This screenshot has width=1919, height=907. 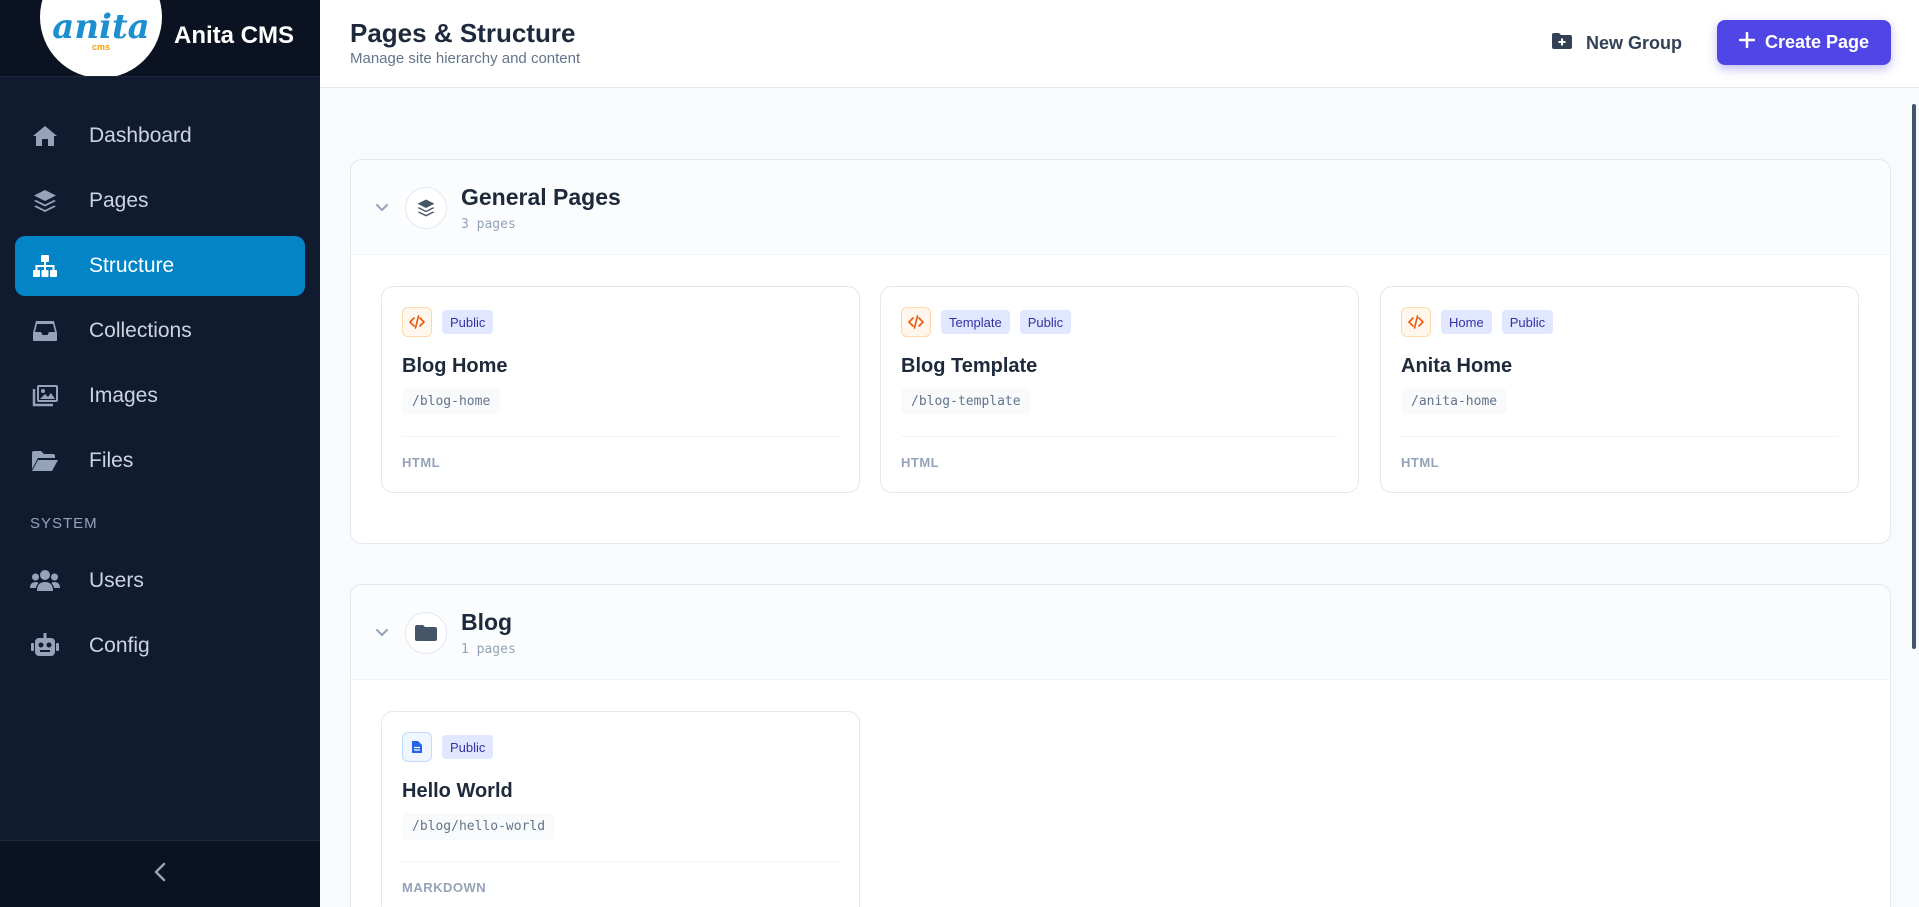 What do you see at coordinates (488, 224) in the screenshot?
I see `group-page-count: 3 pages` at bounding box center [488, 224].